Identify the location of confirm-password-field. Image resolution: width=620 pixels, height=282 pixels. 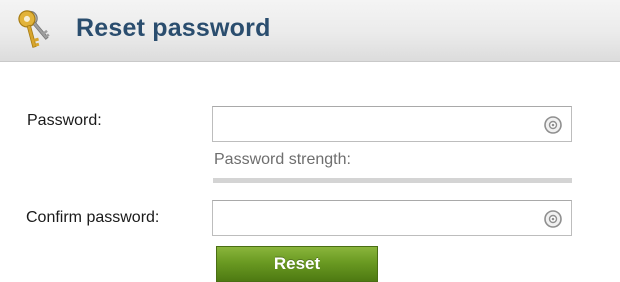
(392, 218).